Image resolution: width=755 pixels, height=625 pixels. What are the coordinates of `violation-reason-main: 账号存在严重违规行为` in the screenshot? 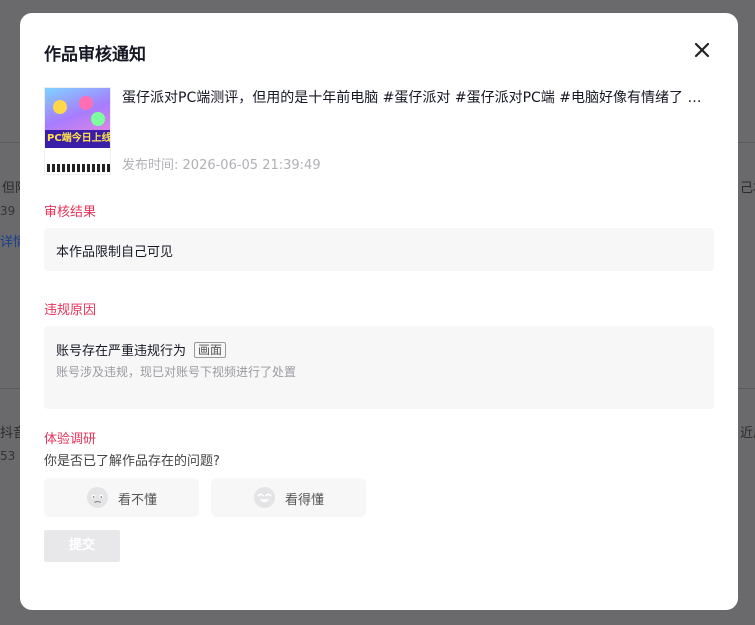 It's located at (121, 351).